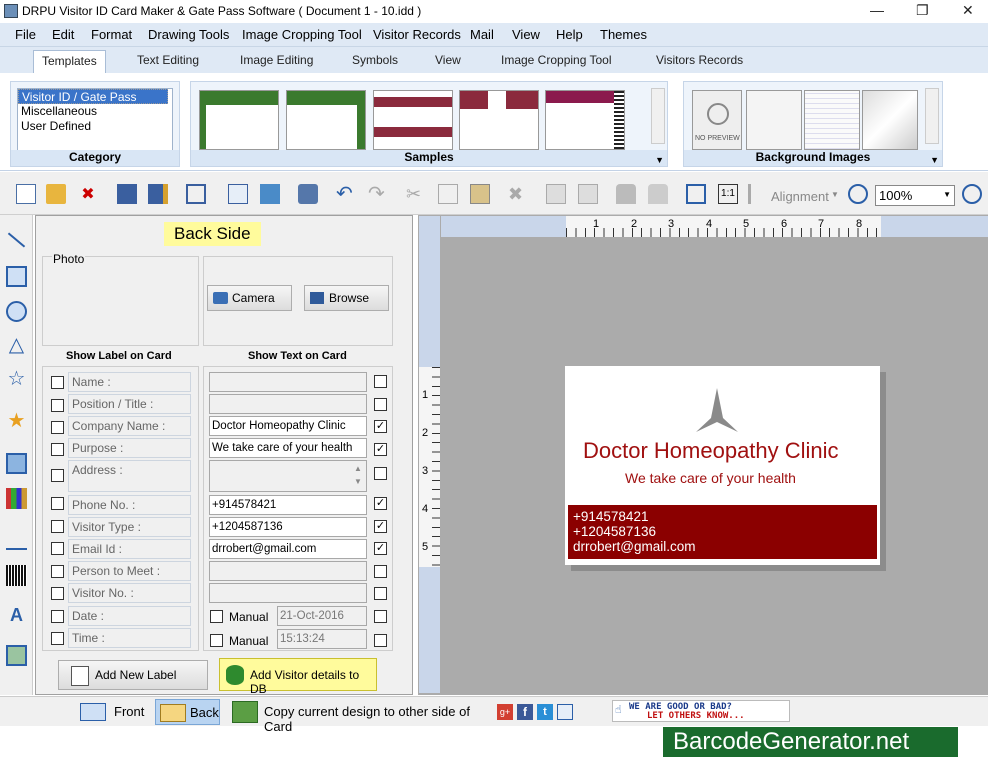  What do you see at coordinates (758, 194) in the screenshot?
I see `alignment-icon` at bounding box center [758, 194].